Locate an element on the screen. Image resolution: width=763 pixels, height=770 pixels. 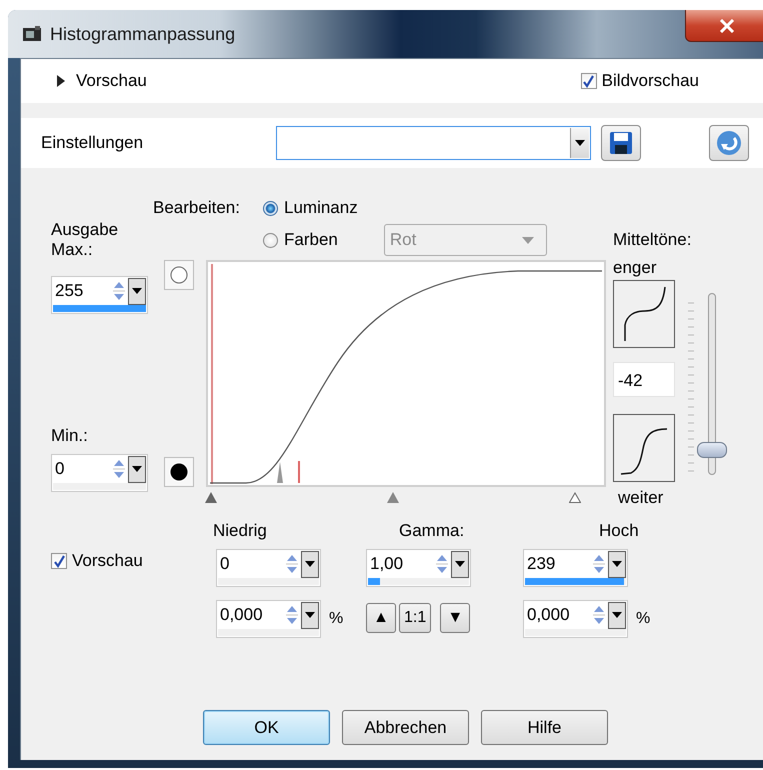
save-button is located at coordinates (621, 143).